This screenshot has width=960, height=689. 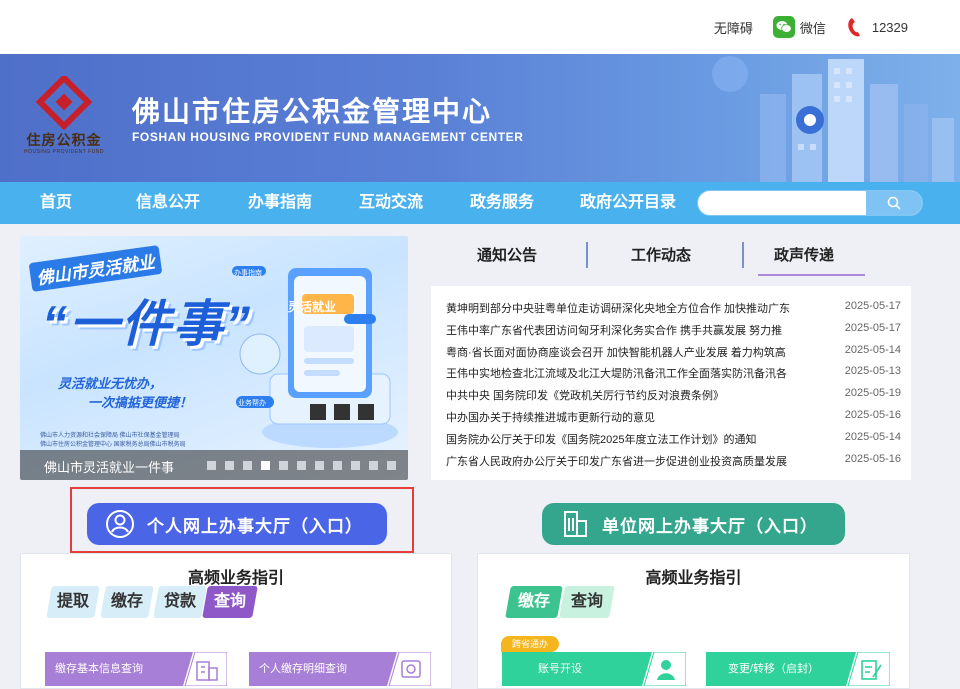 What do you see at coordinates (99, 669) in the screenshot?
I see `service-deposit-info-label: 缴存基本信息查询` at bounding box center [99, 669].